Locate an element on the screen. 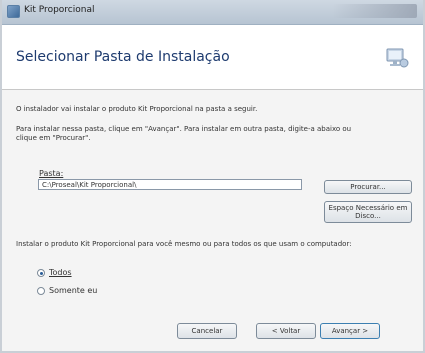 Image resolution: width=425 pixels, height=353 pixels. folder-label: Pasta: is located at coordinates (51, 173).